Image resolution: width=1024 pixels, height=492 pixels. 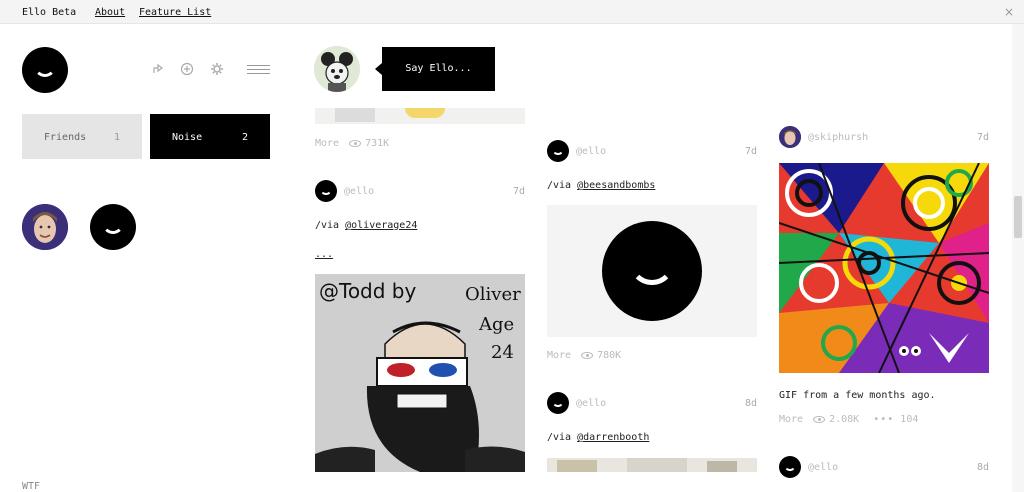 What do you see at coordinates (187, 137) in the screenshot?
I see `tab-noise-label: Noise` at bounding box center [187, 137].